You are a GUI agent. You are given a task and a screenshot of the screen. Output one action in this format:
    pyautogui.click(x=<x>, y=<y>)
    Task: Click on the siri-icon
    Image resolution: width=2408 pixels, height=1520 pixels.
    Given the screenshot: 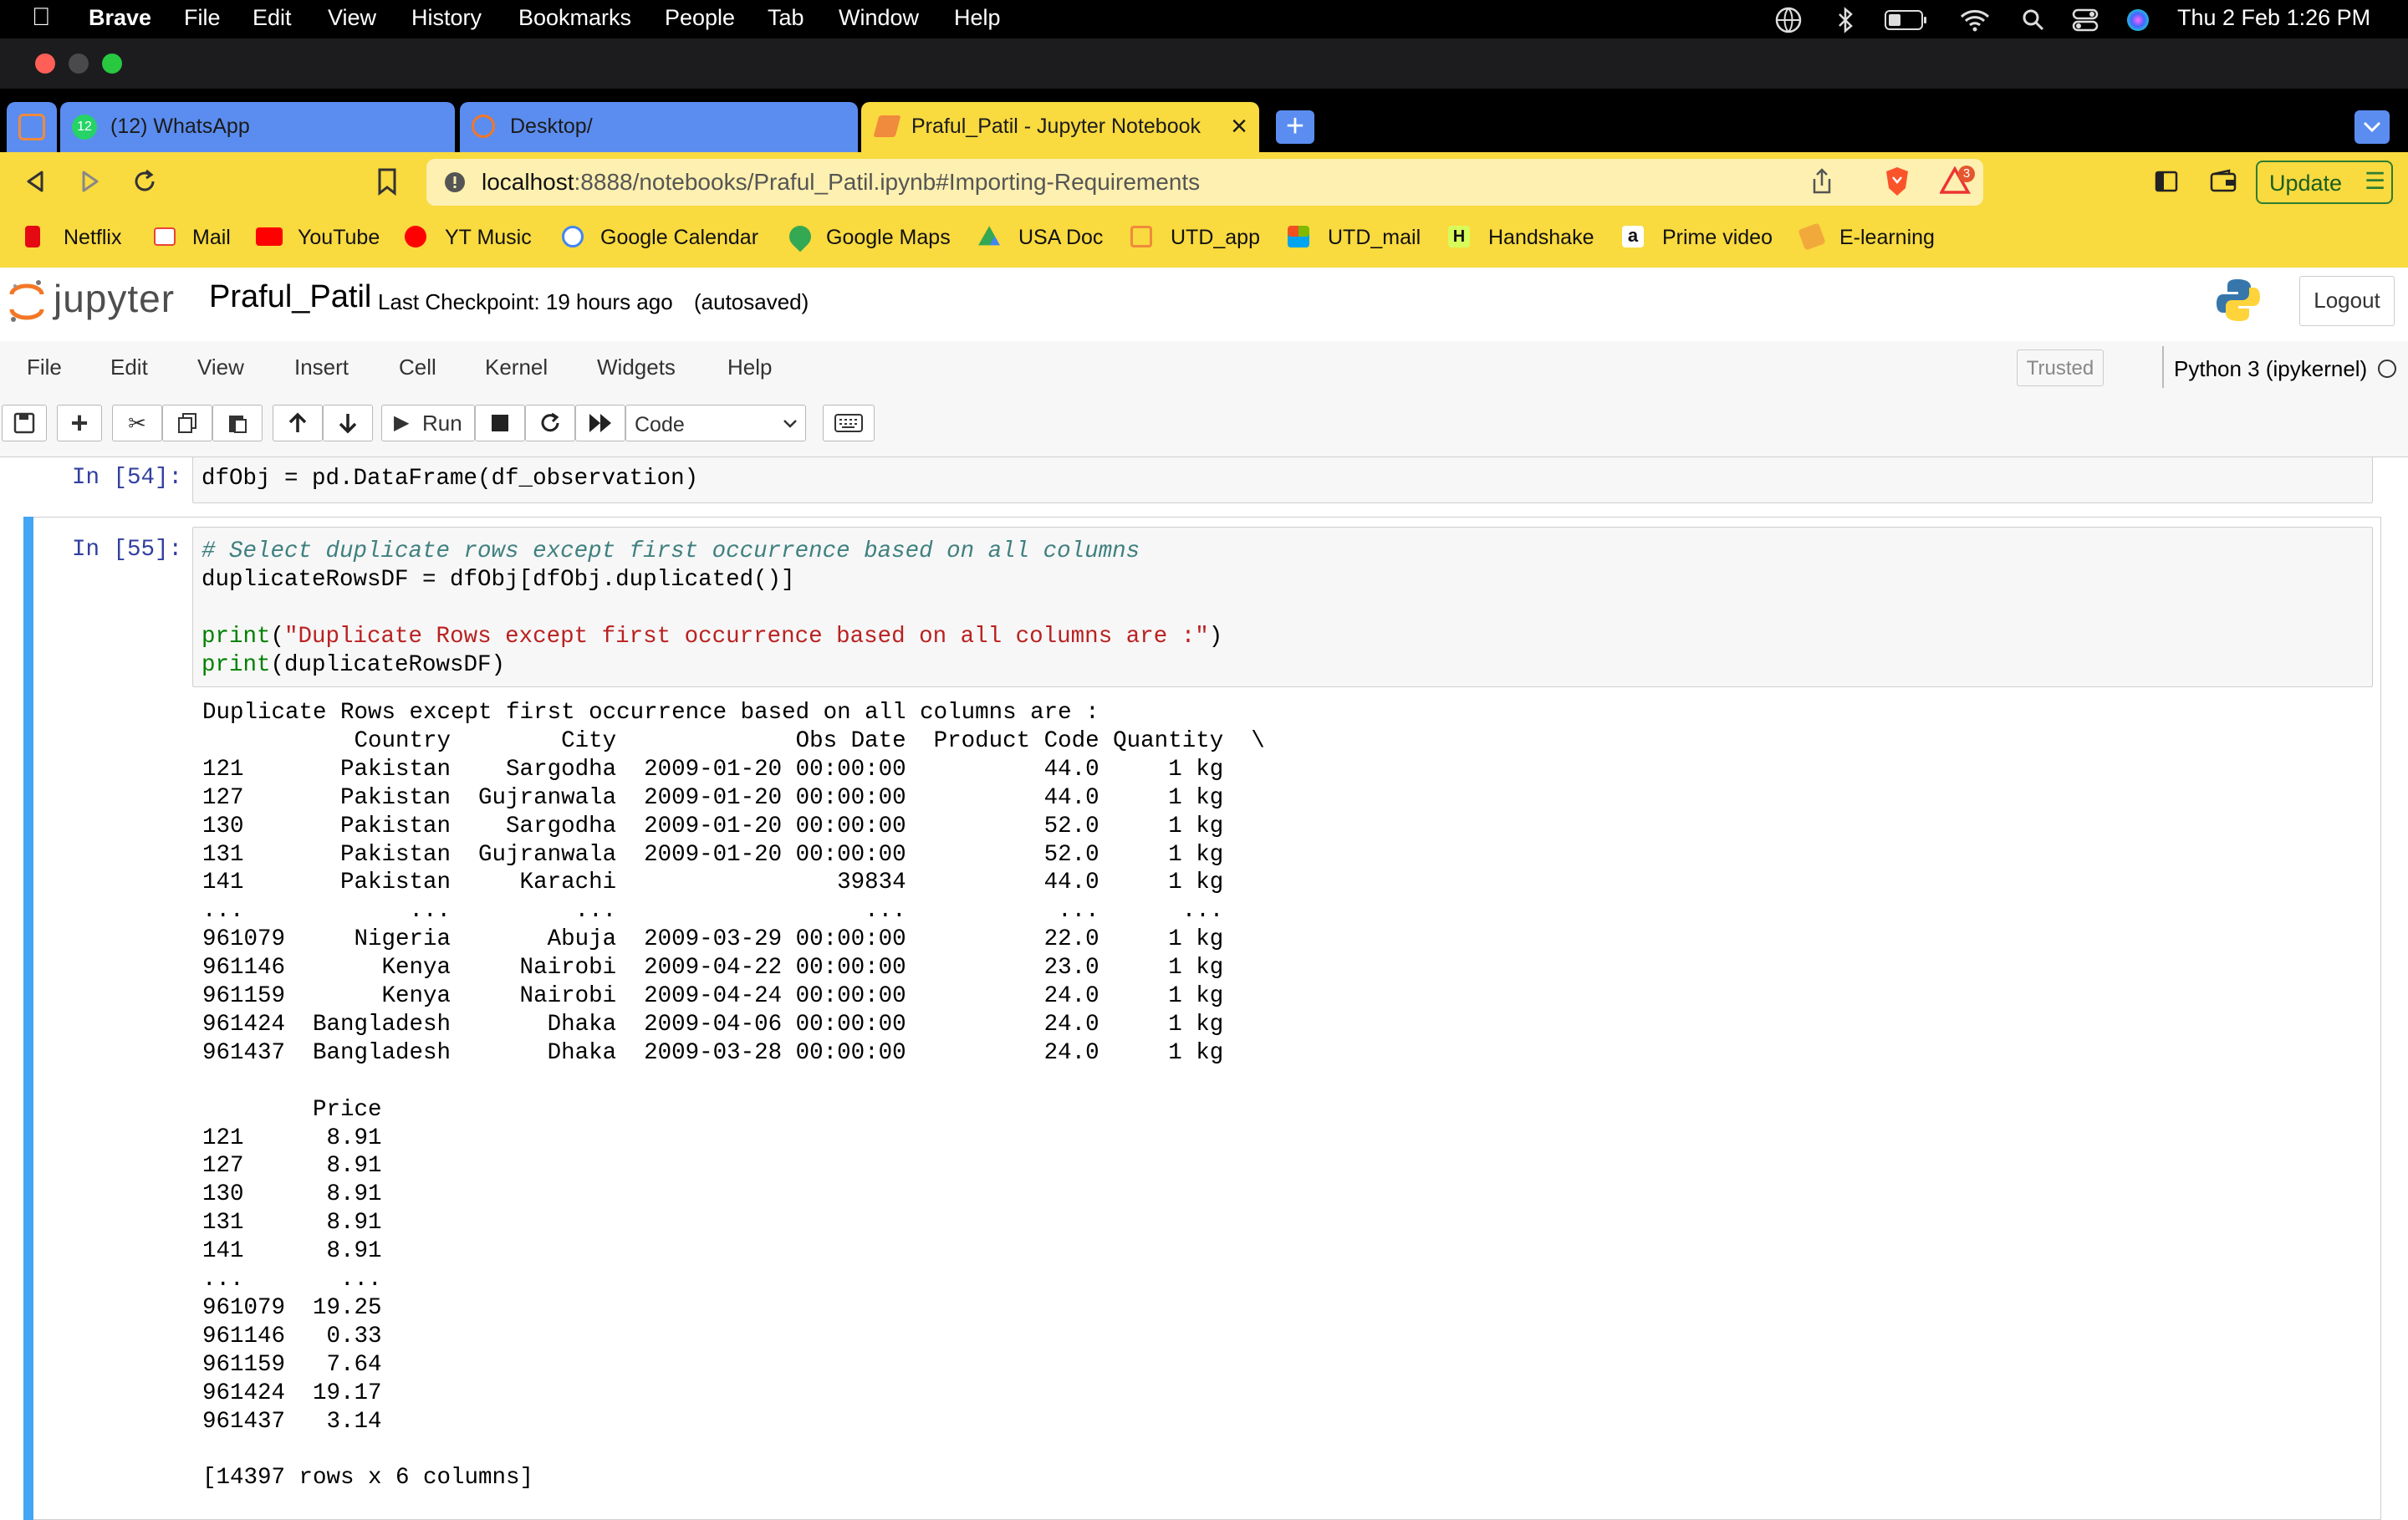 What is the action you would take?
    pyautogui.click(x=2138, y=21)
    